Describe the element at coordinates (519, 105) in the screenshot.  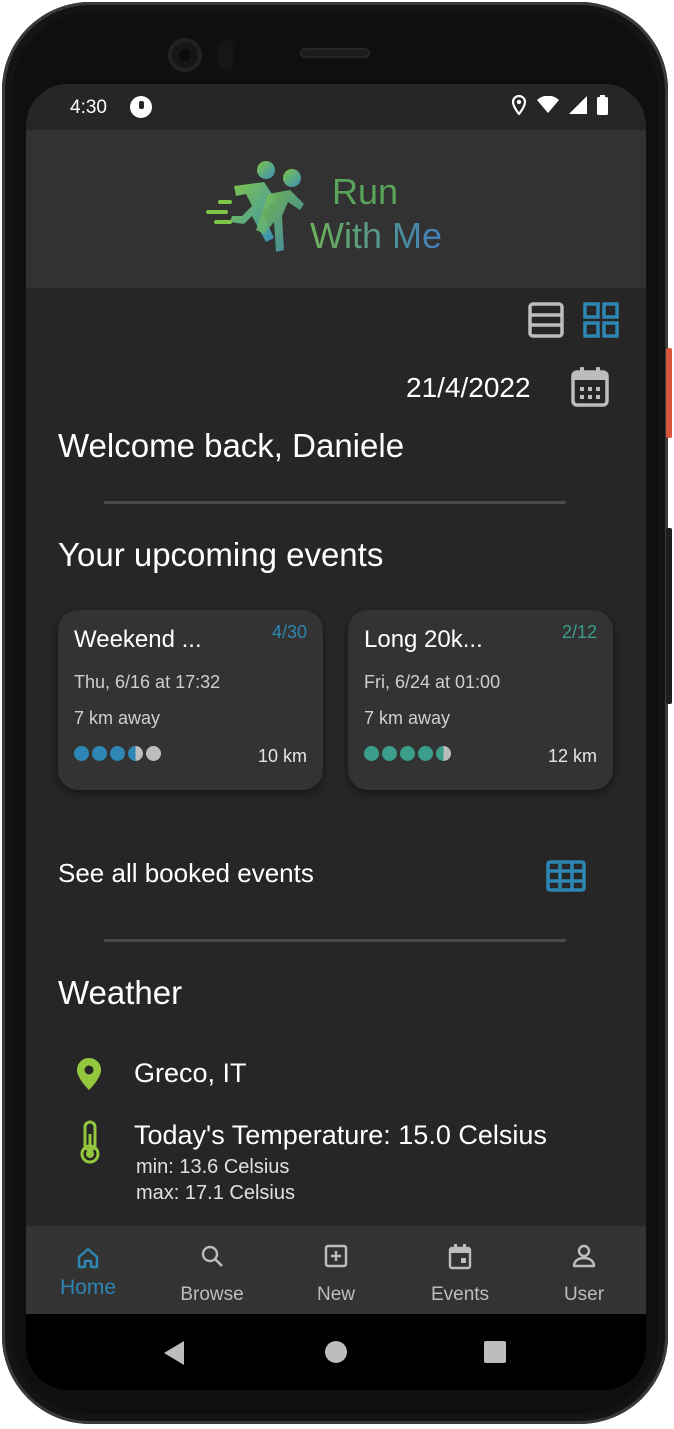
I see `location-icon` at that location.